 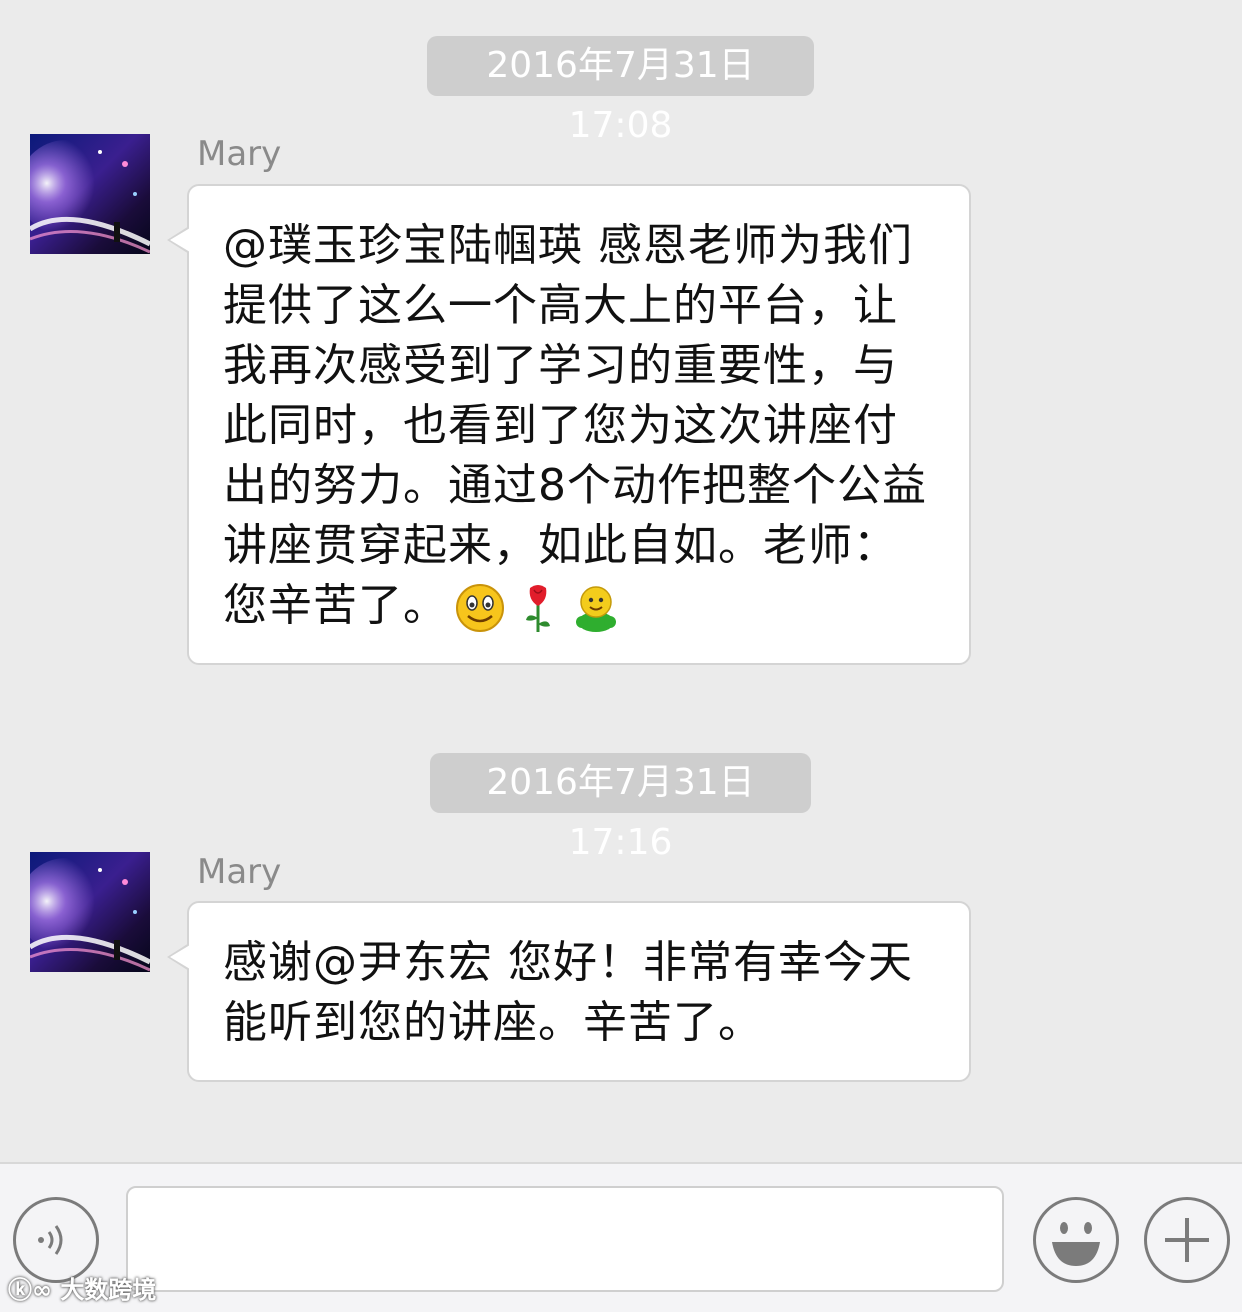 What do you see at coordinates (538, 608) in the screenshot?
I see `rose-emoji-icon` at bounding box center [538, 608].